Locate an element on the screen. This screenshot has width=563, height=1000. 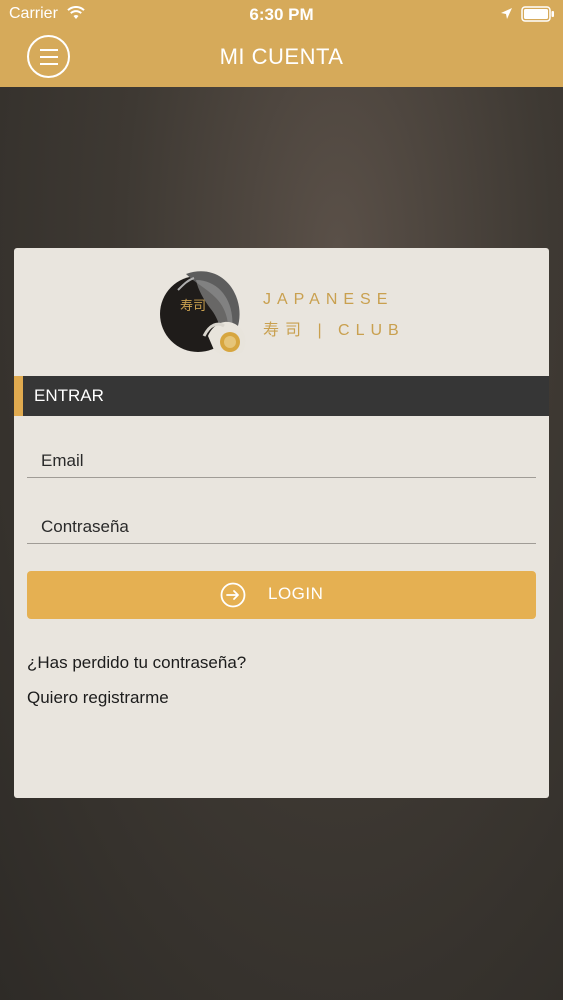
forgot-password-link: ¿Has perdido tu contraseña? is located at coordinates (136, 663).